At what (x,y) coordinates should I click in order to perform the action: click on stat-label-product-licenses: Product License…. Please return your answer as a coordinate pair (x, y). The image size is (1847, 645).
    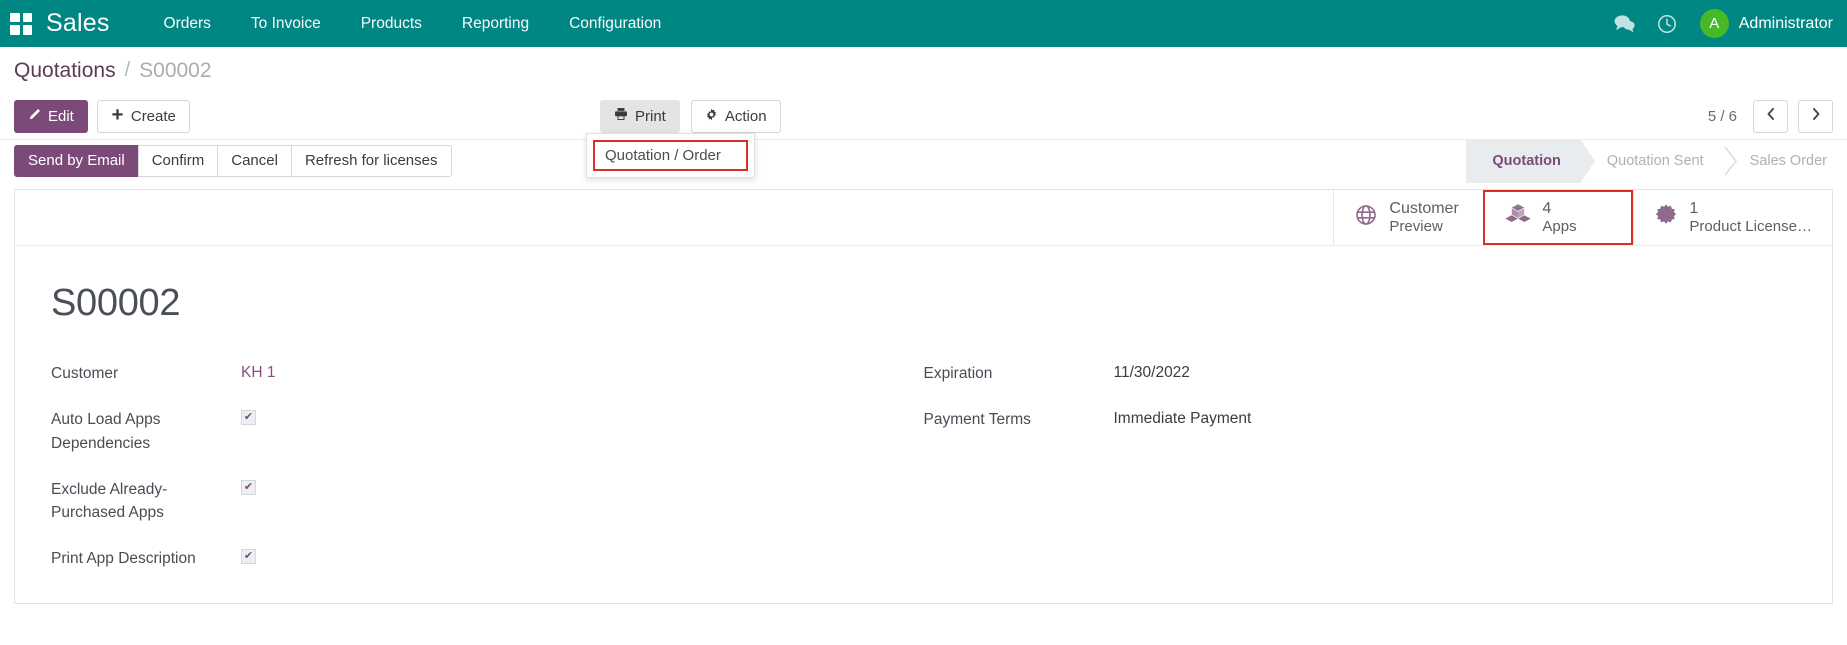
    Looking at the image, I should click on (1750, 227).